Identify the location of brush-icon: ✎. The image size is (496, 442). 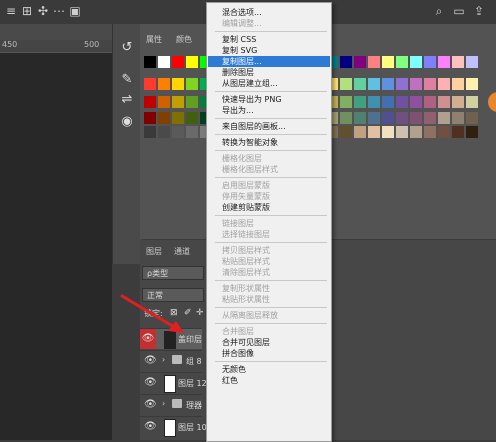
(127, 80).